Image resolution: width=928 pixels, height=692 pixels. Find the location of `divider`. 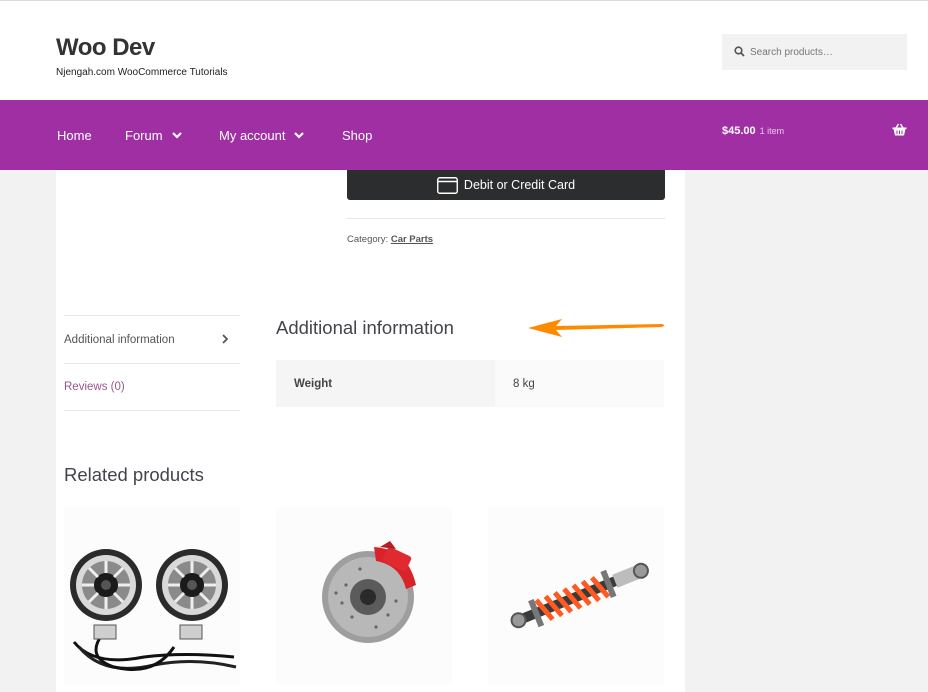

divider is located at coordinates (506, 218).